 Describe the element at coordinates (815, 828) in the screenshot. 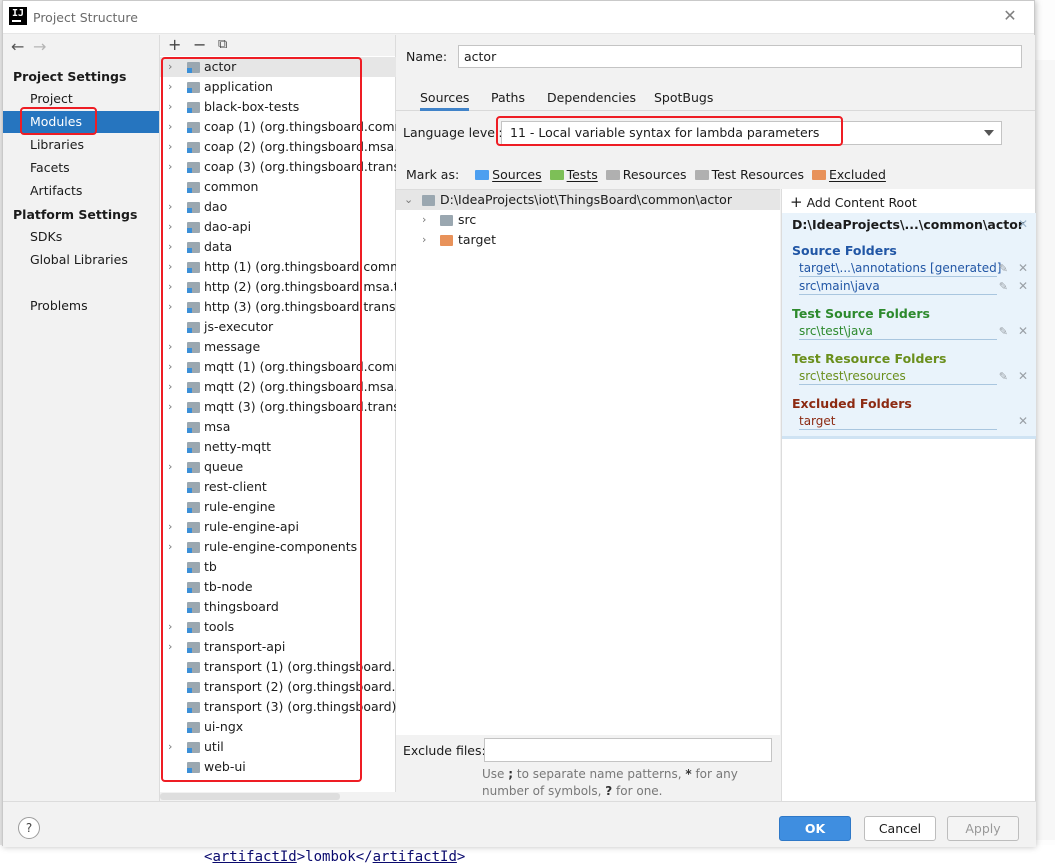

I see `ok-button: OK` at that location.